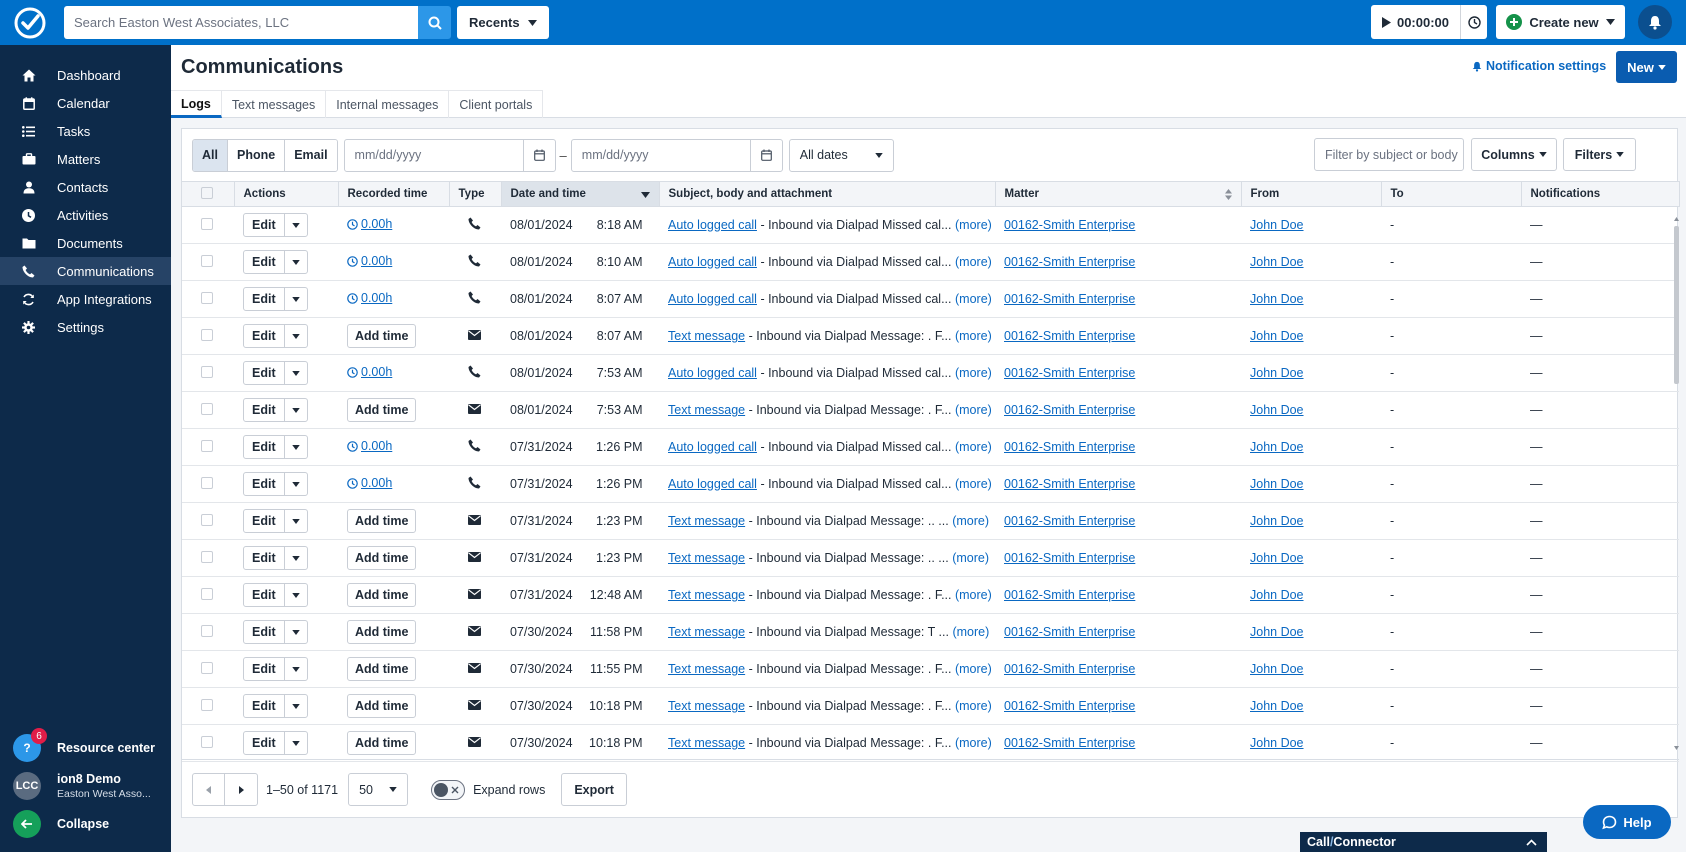  Describe the element at coordinates (207, 192) in the screenshot. I see `select-all-checkbox` at that location.